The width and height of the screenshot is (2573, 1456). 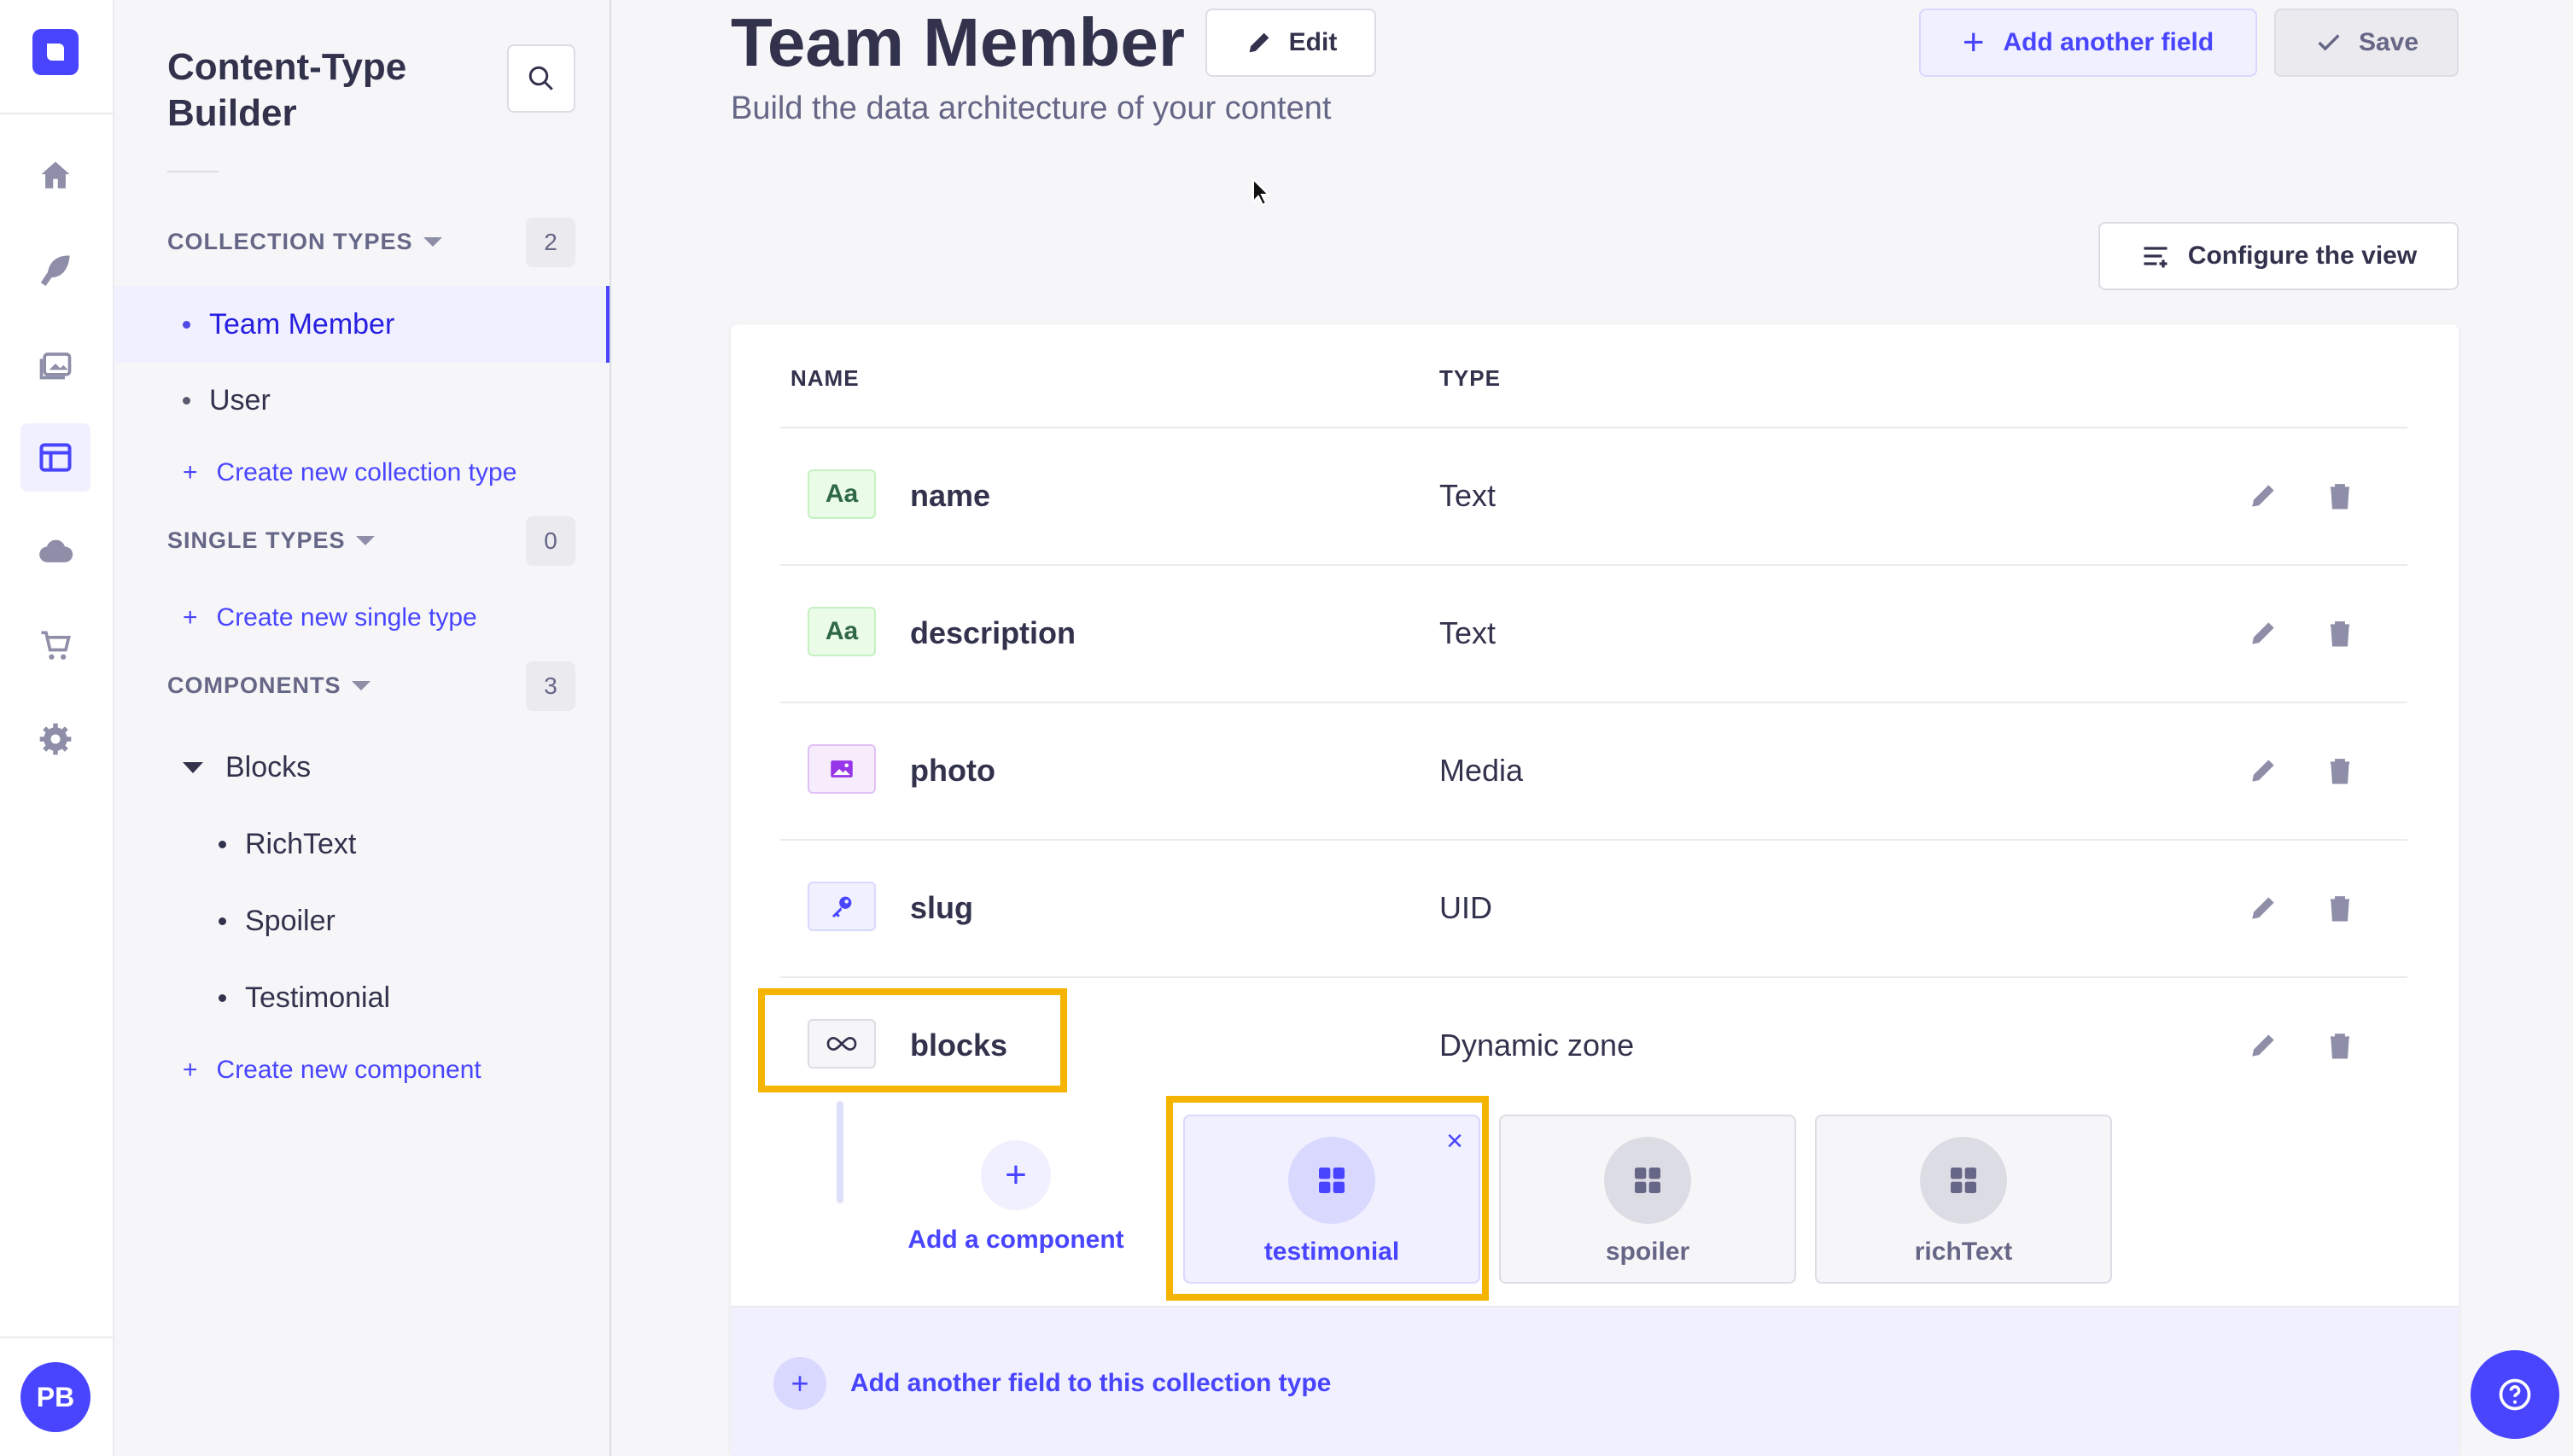 What do you see at coordinates (290, 921) in the screenshot?
I see `component-label: Spoiler` at bounding box center [290, 921].